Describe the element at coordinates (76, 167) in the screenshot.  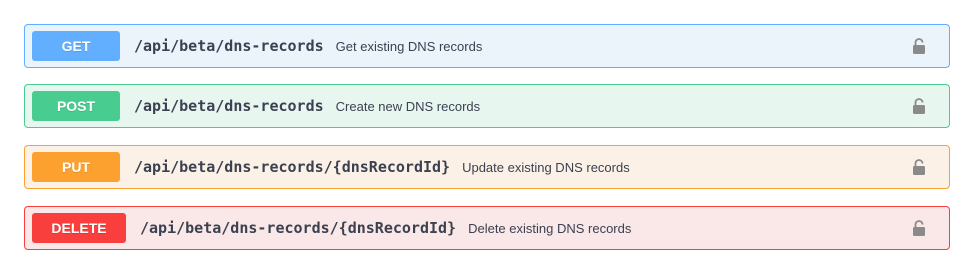
I see `method-badge-put: PUT` at that location.